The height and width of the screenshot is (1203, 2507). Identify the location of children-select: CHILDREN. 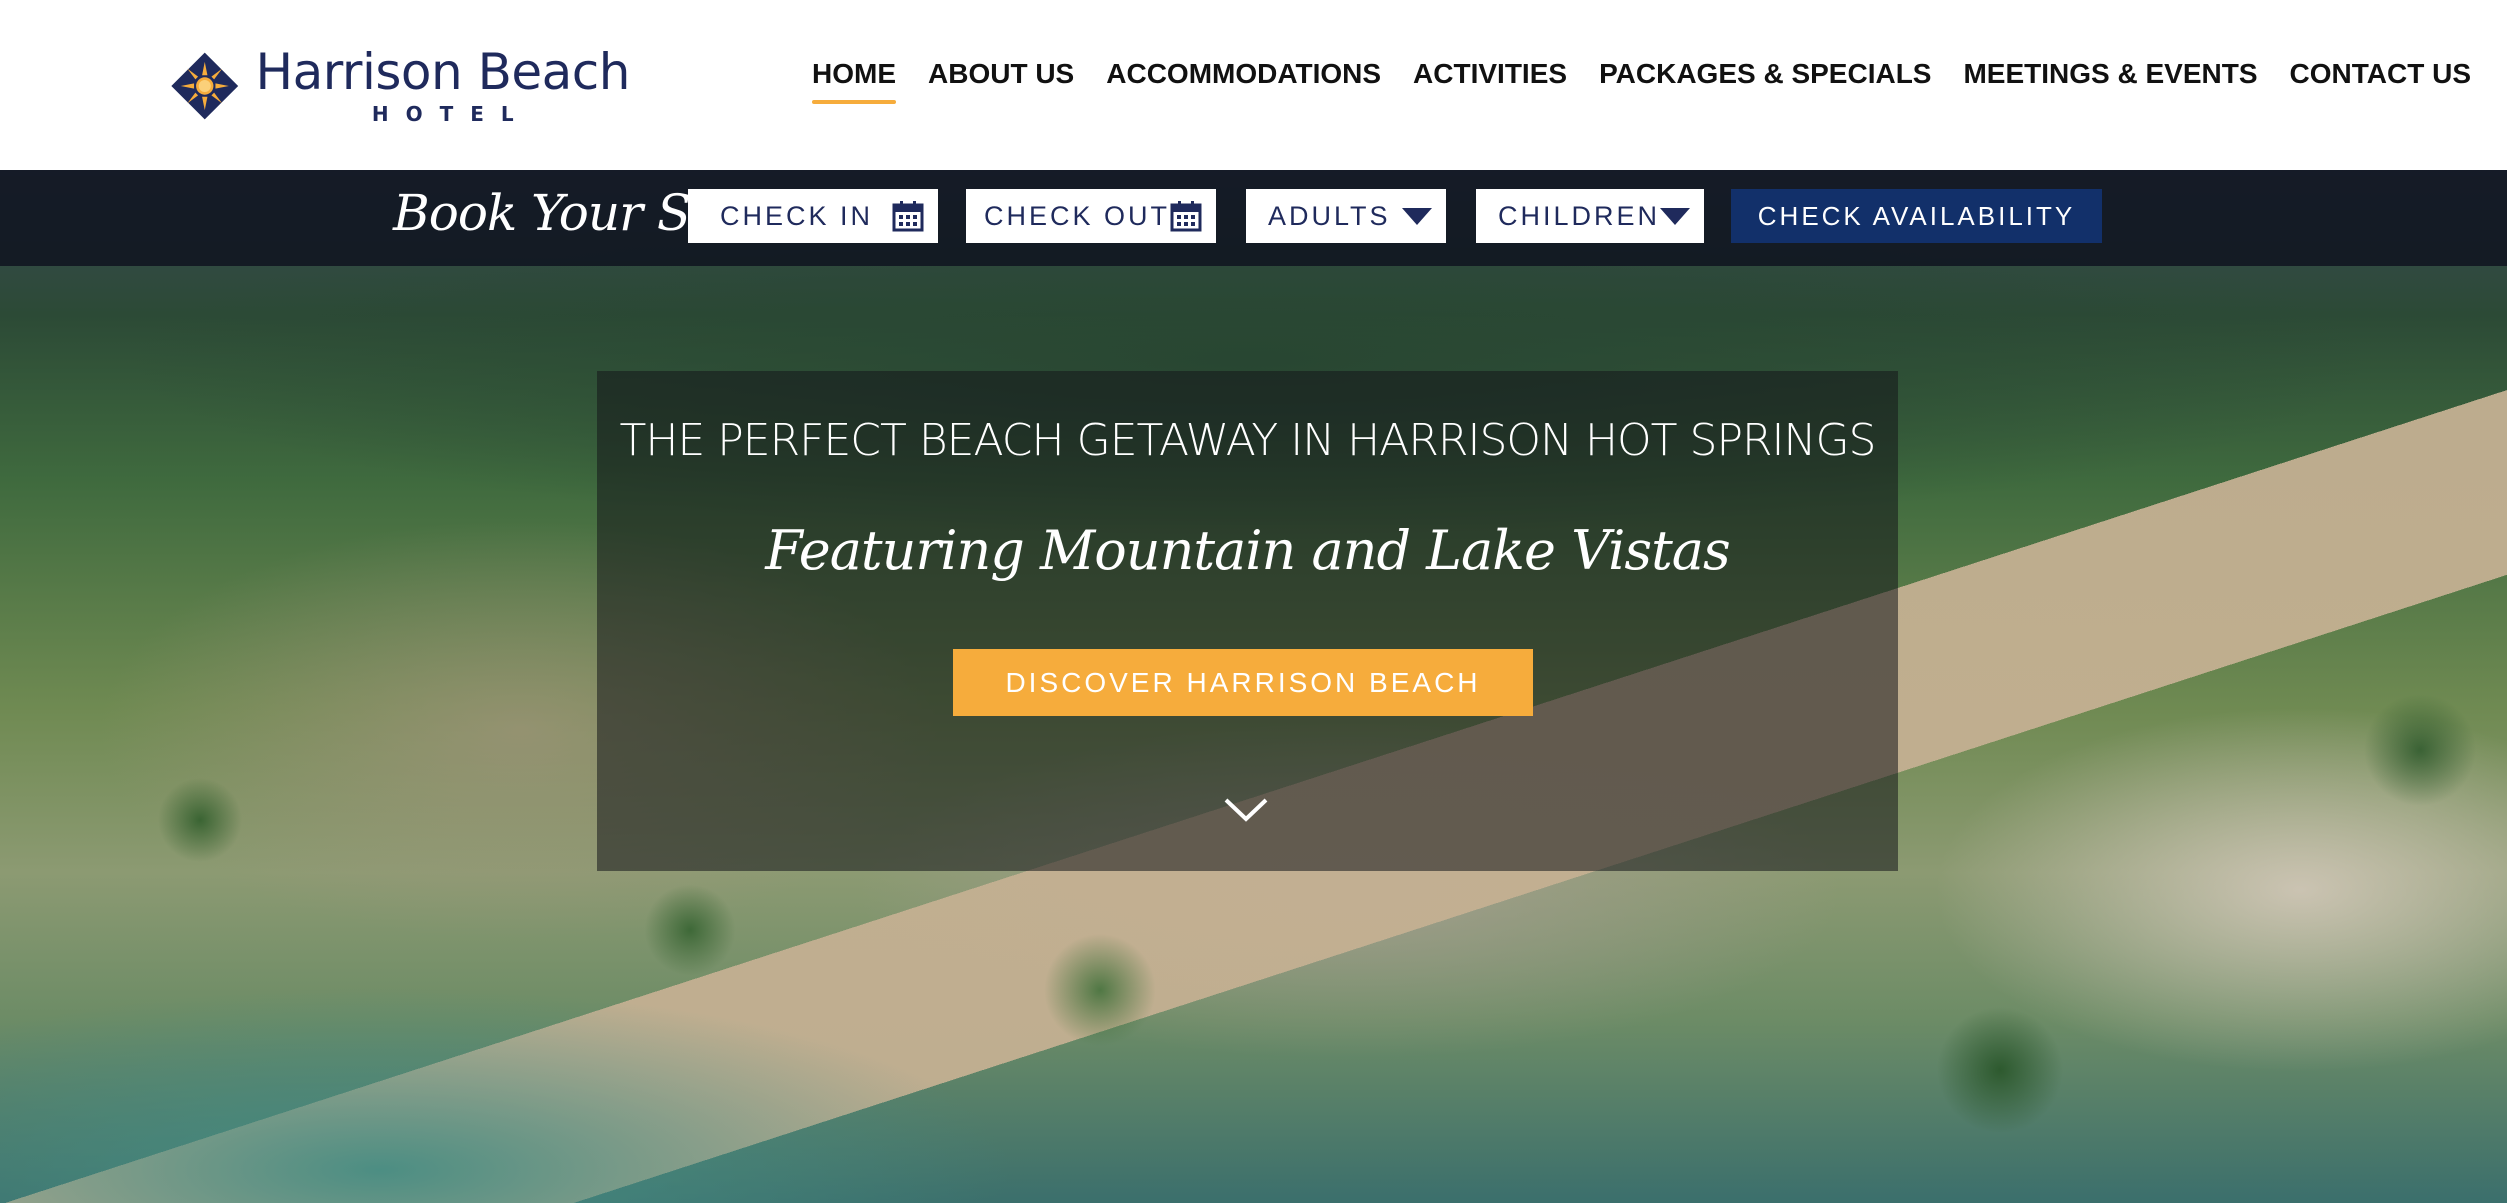
(1590, 216).